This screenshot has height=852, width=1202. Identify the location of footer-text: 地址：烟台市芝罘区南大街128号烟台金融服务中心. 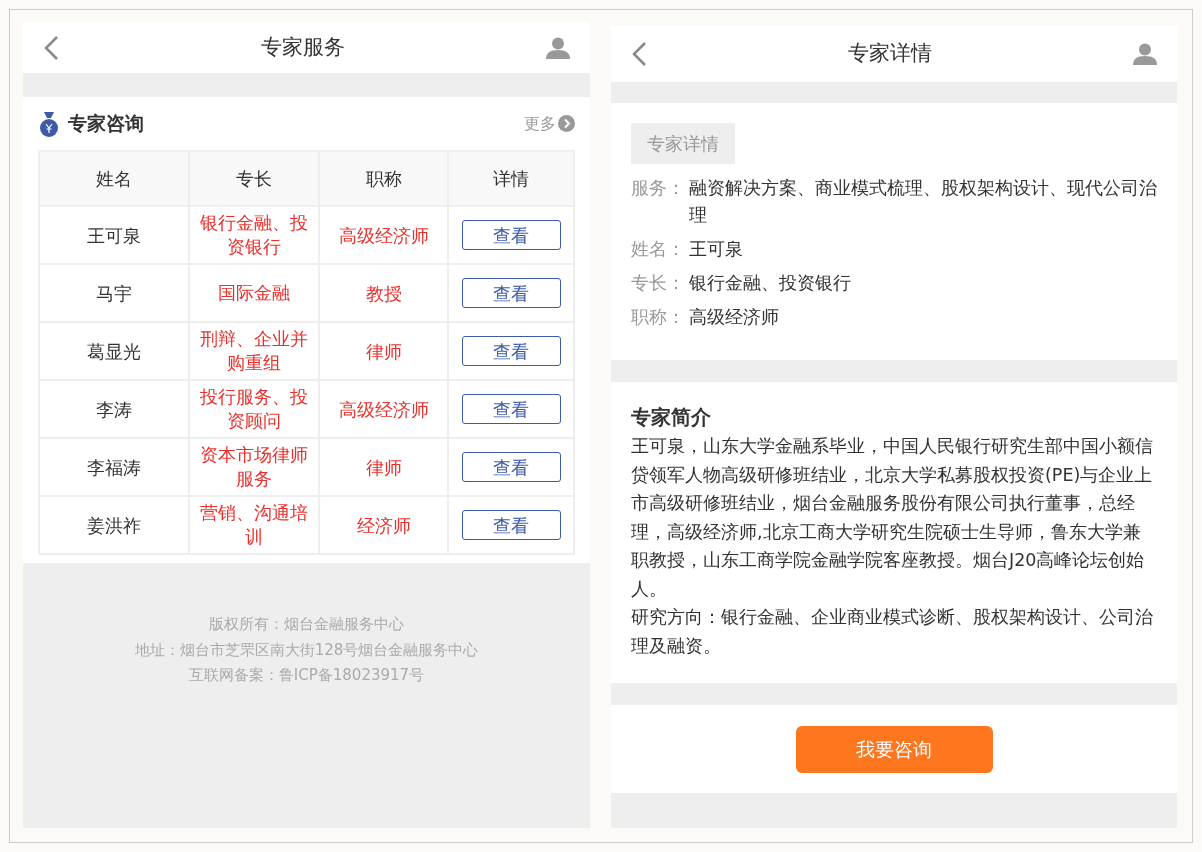
(306, 650).